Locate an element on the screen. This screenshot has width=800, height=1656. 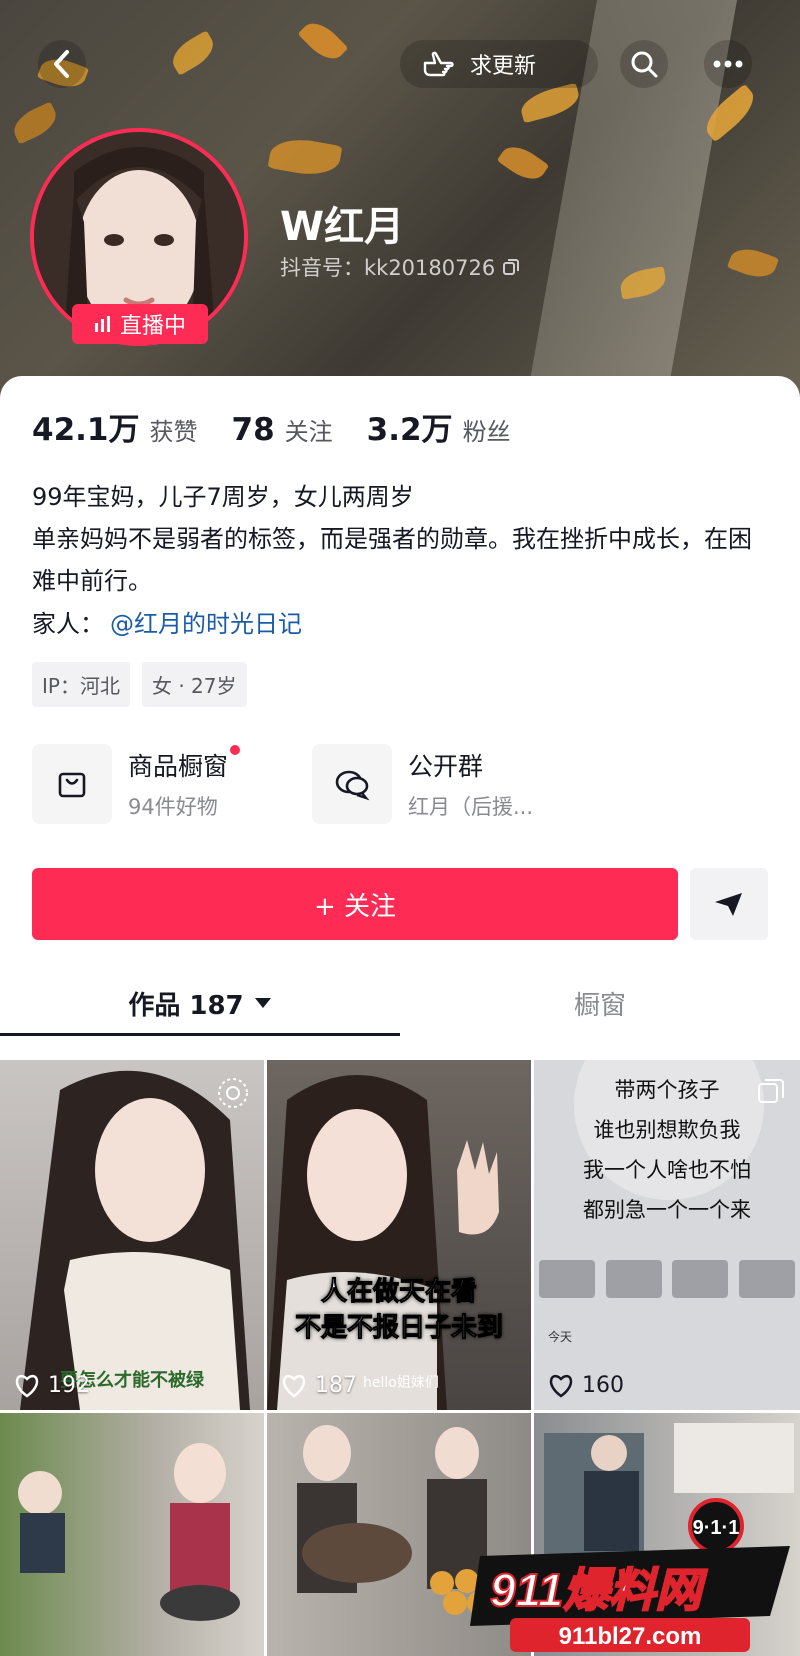
content-tabs: 作品 187 橱窗 is located at coordinates (400, 1005).